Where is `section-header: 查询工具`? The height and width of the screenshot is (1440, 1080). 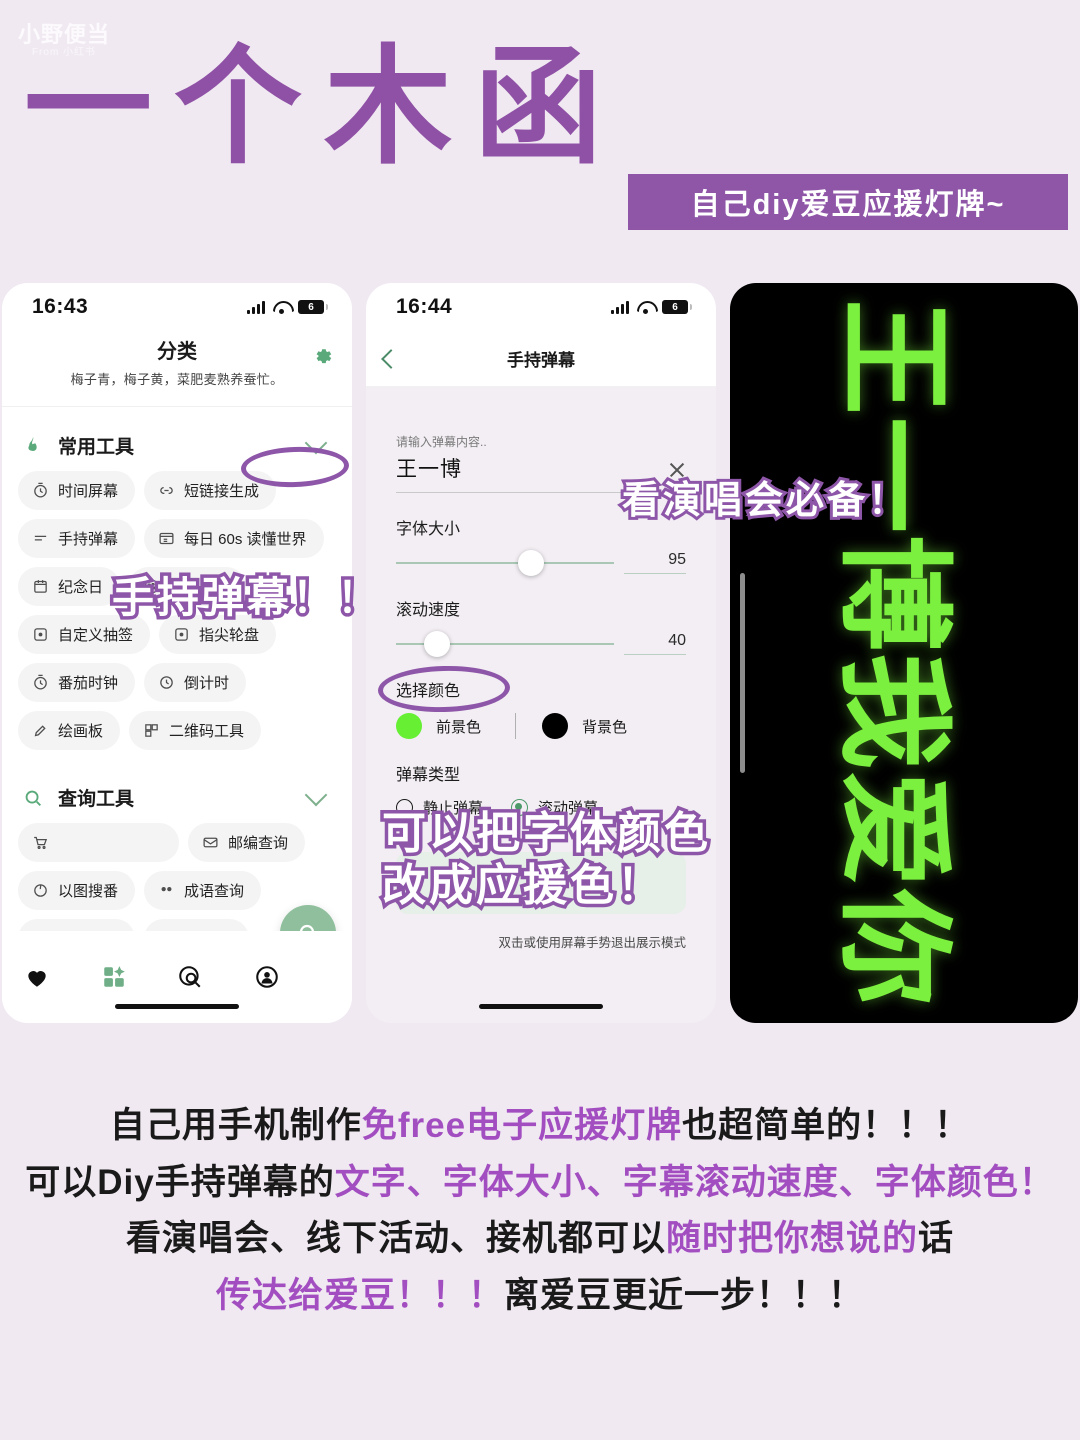
section-header: 查询工具 is located at coordinates (177, 801).